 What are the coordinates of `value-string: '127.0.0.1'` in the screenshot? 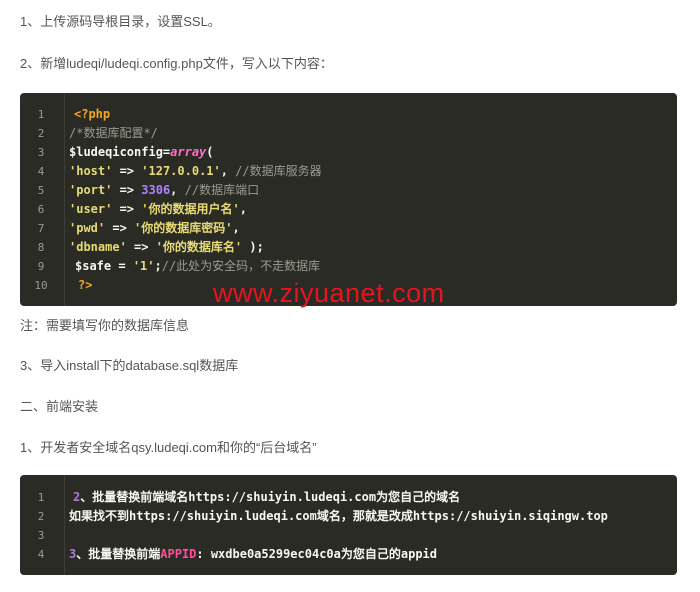 It's located at (181, 171).